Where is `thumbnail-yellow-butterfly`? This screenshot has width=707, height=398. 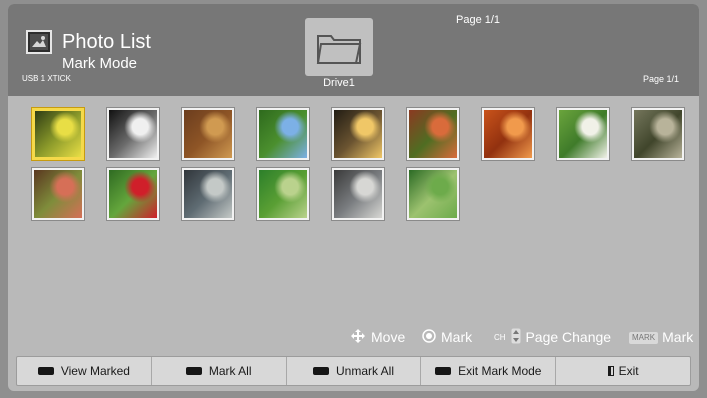 thumbnail-yellow-butterfly is located at coordinates (58, 134).